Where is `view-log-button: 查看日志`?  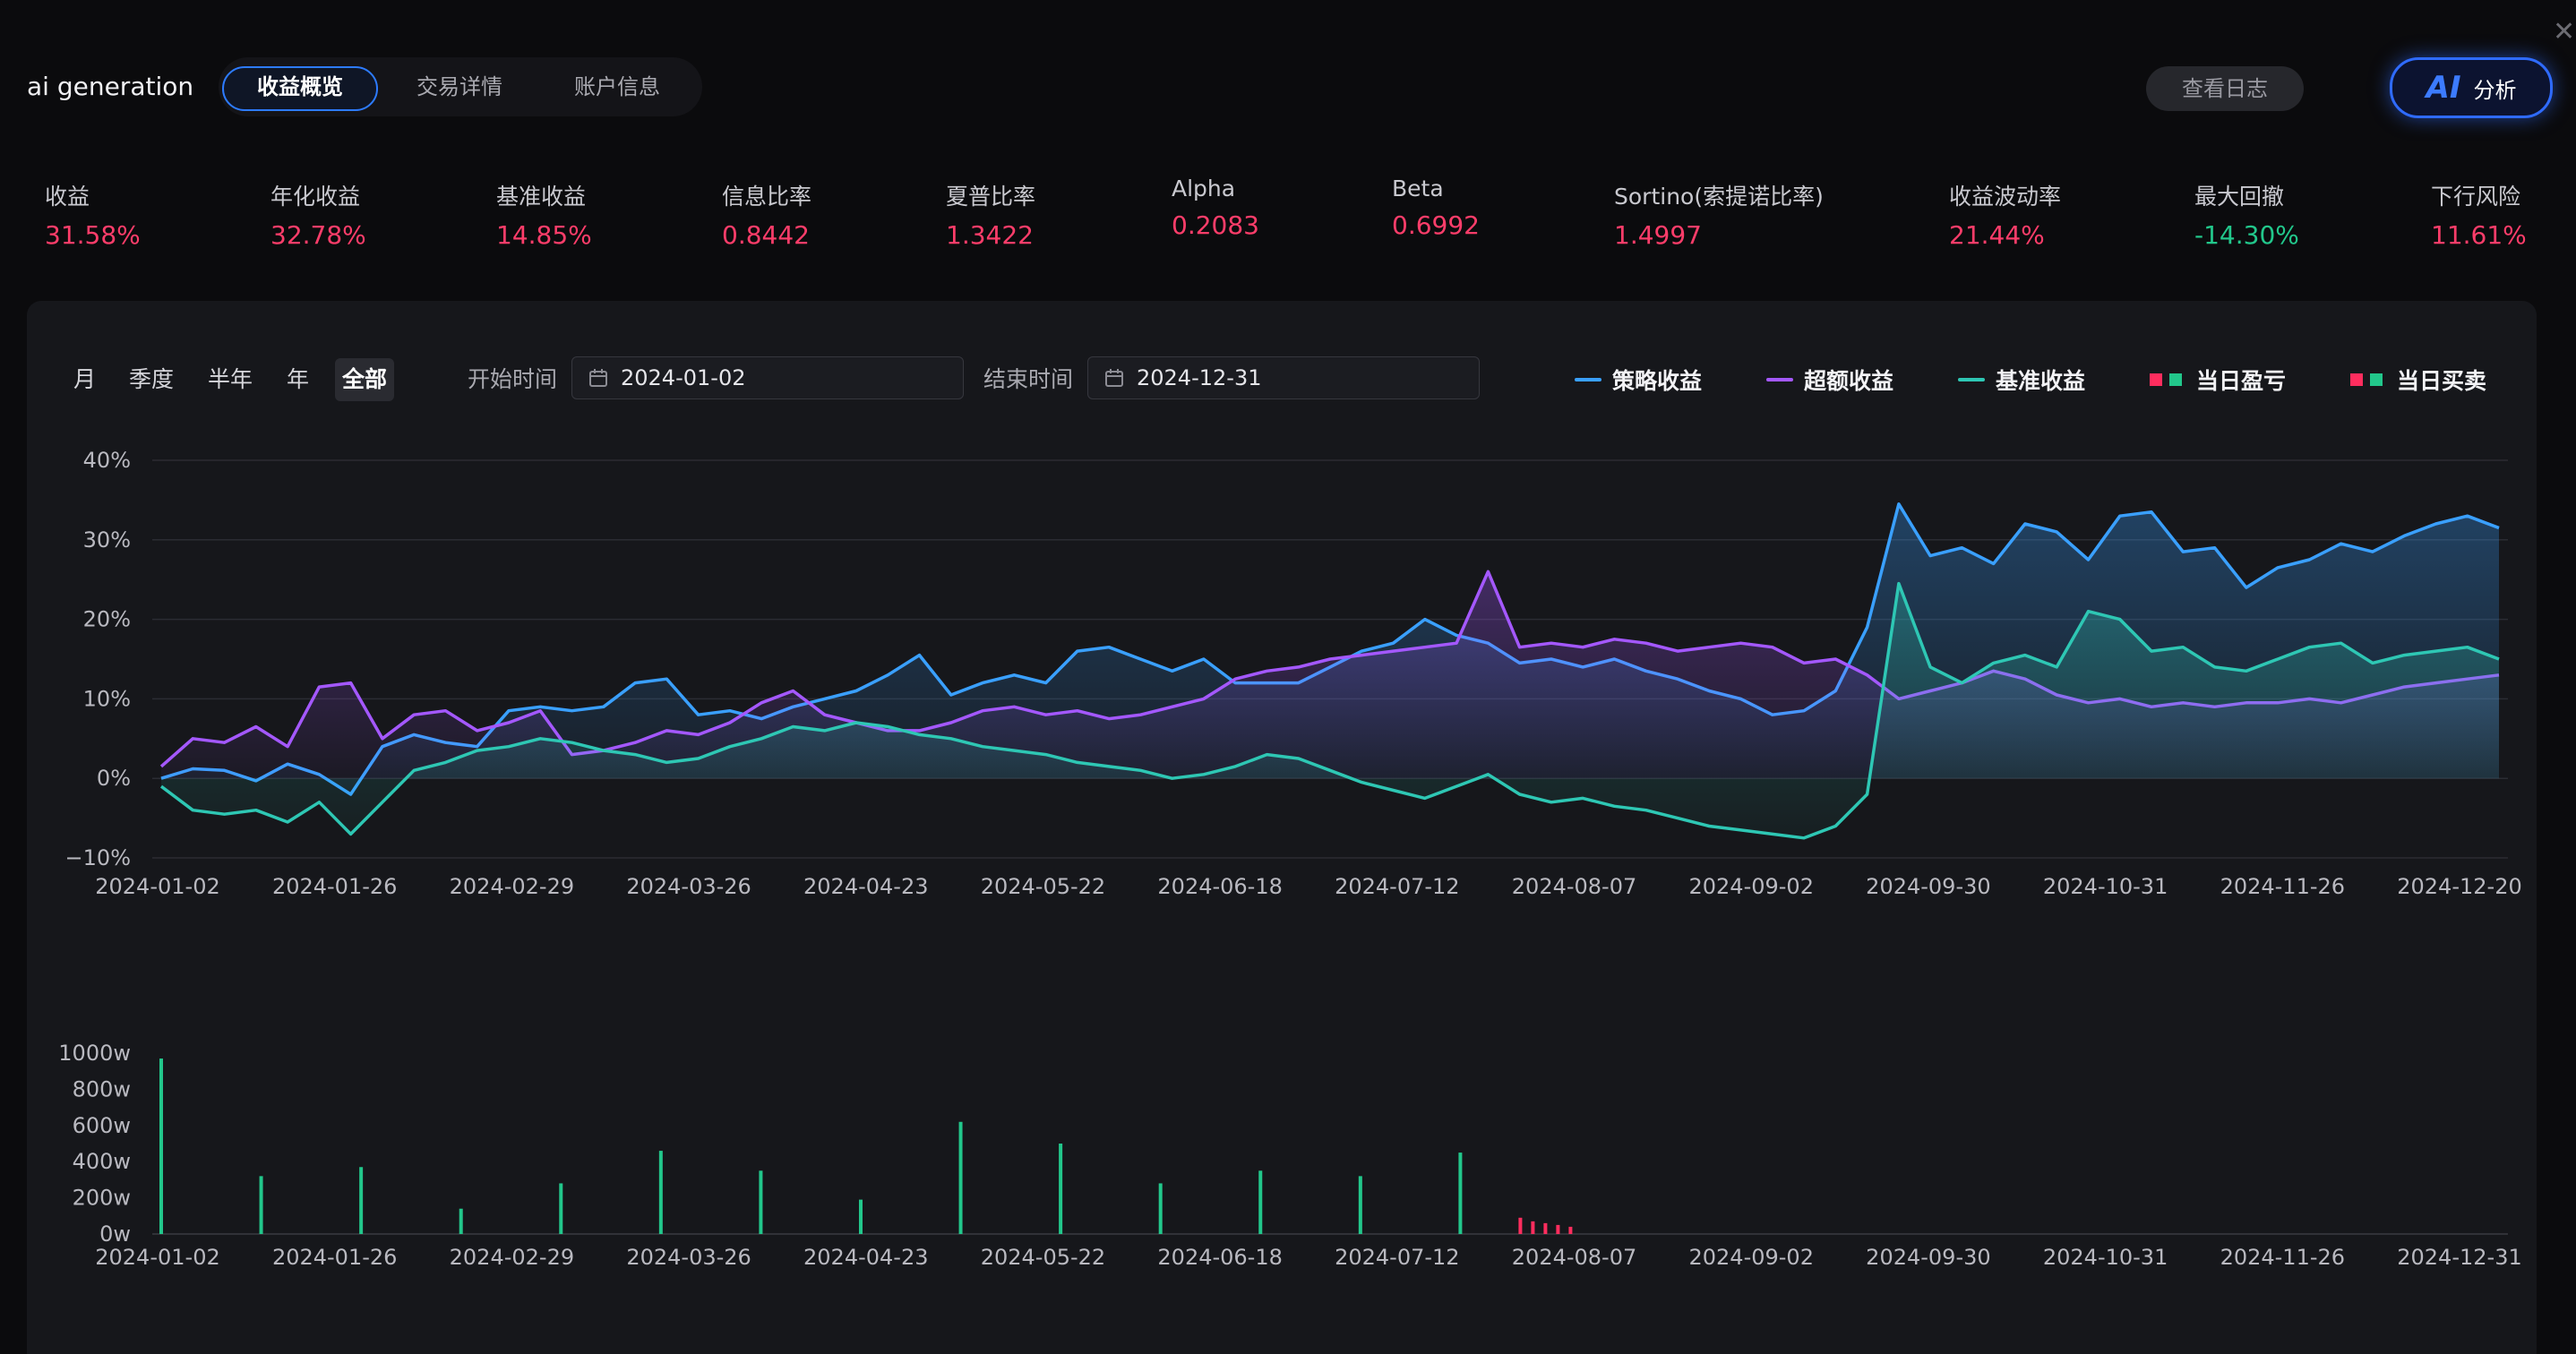
view-log-button: 查看日志 is located at coordinates (2225, 88).